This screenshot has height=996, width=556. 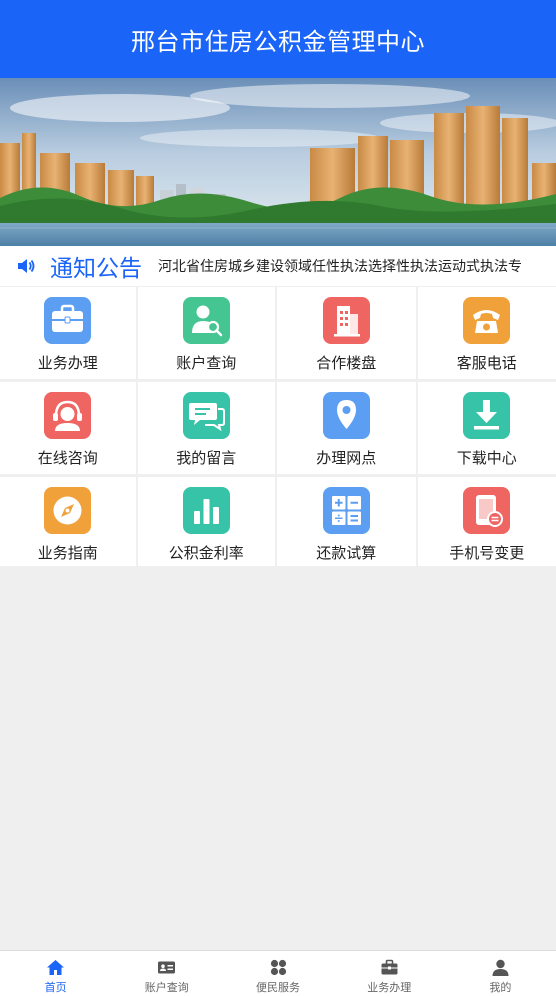 What do you see at coordinates (96, 266) in the screenshot?
I see `notice-title: 通知公告` at bounding box center [96, 266].